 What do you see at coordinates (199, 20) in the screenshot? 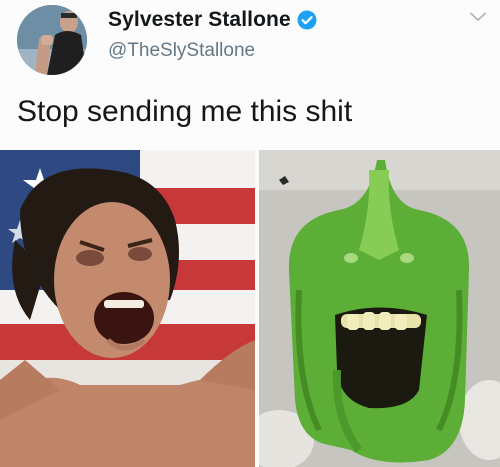
I see `display-name: Sylvester Stallone` at bounding box center [199, 20].